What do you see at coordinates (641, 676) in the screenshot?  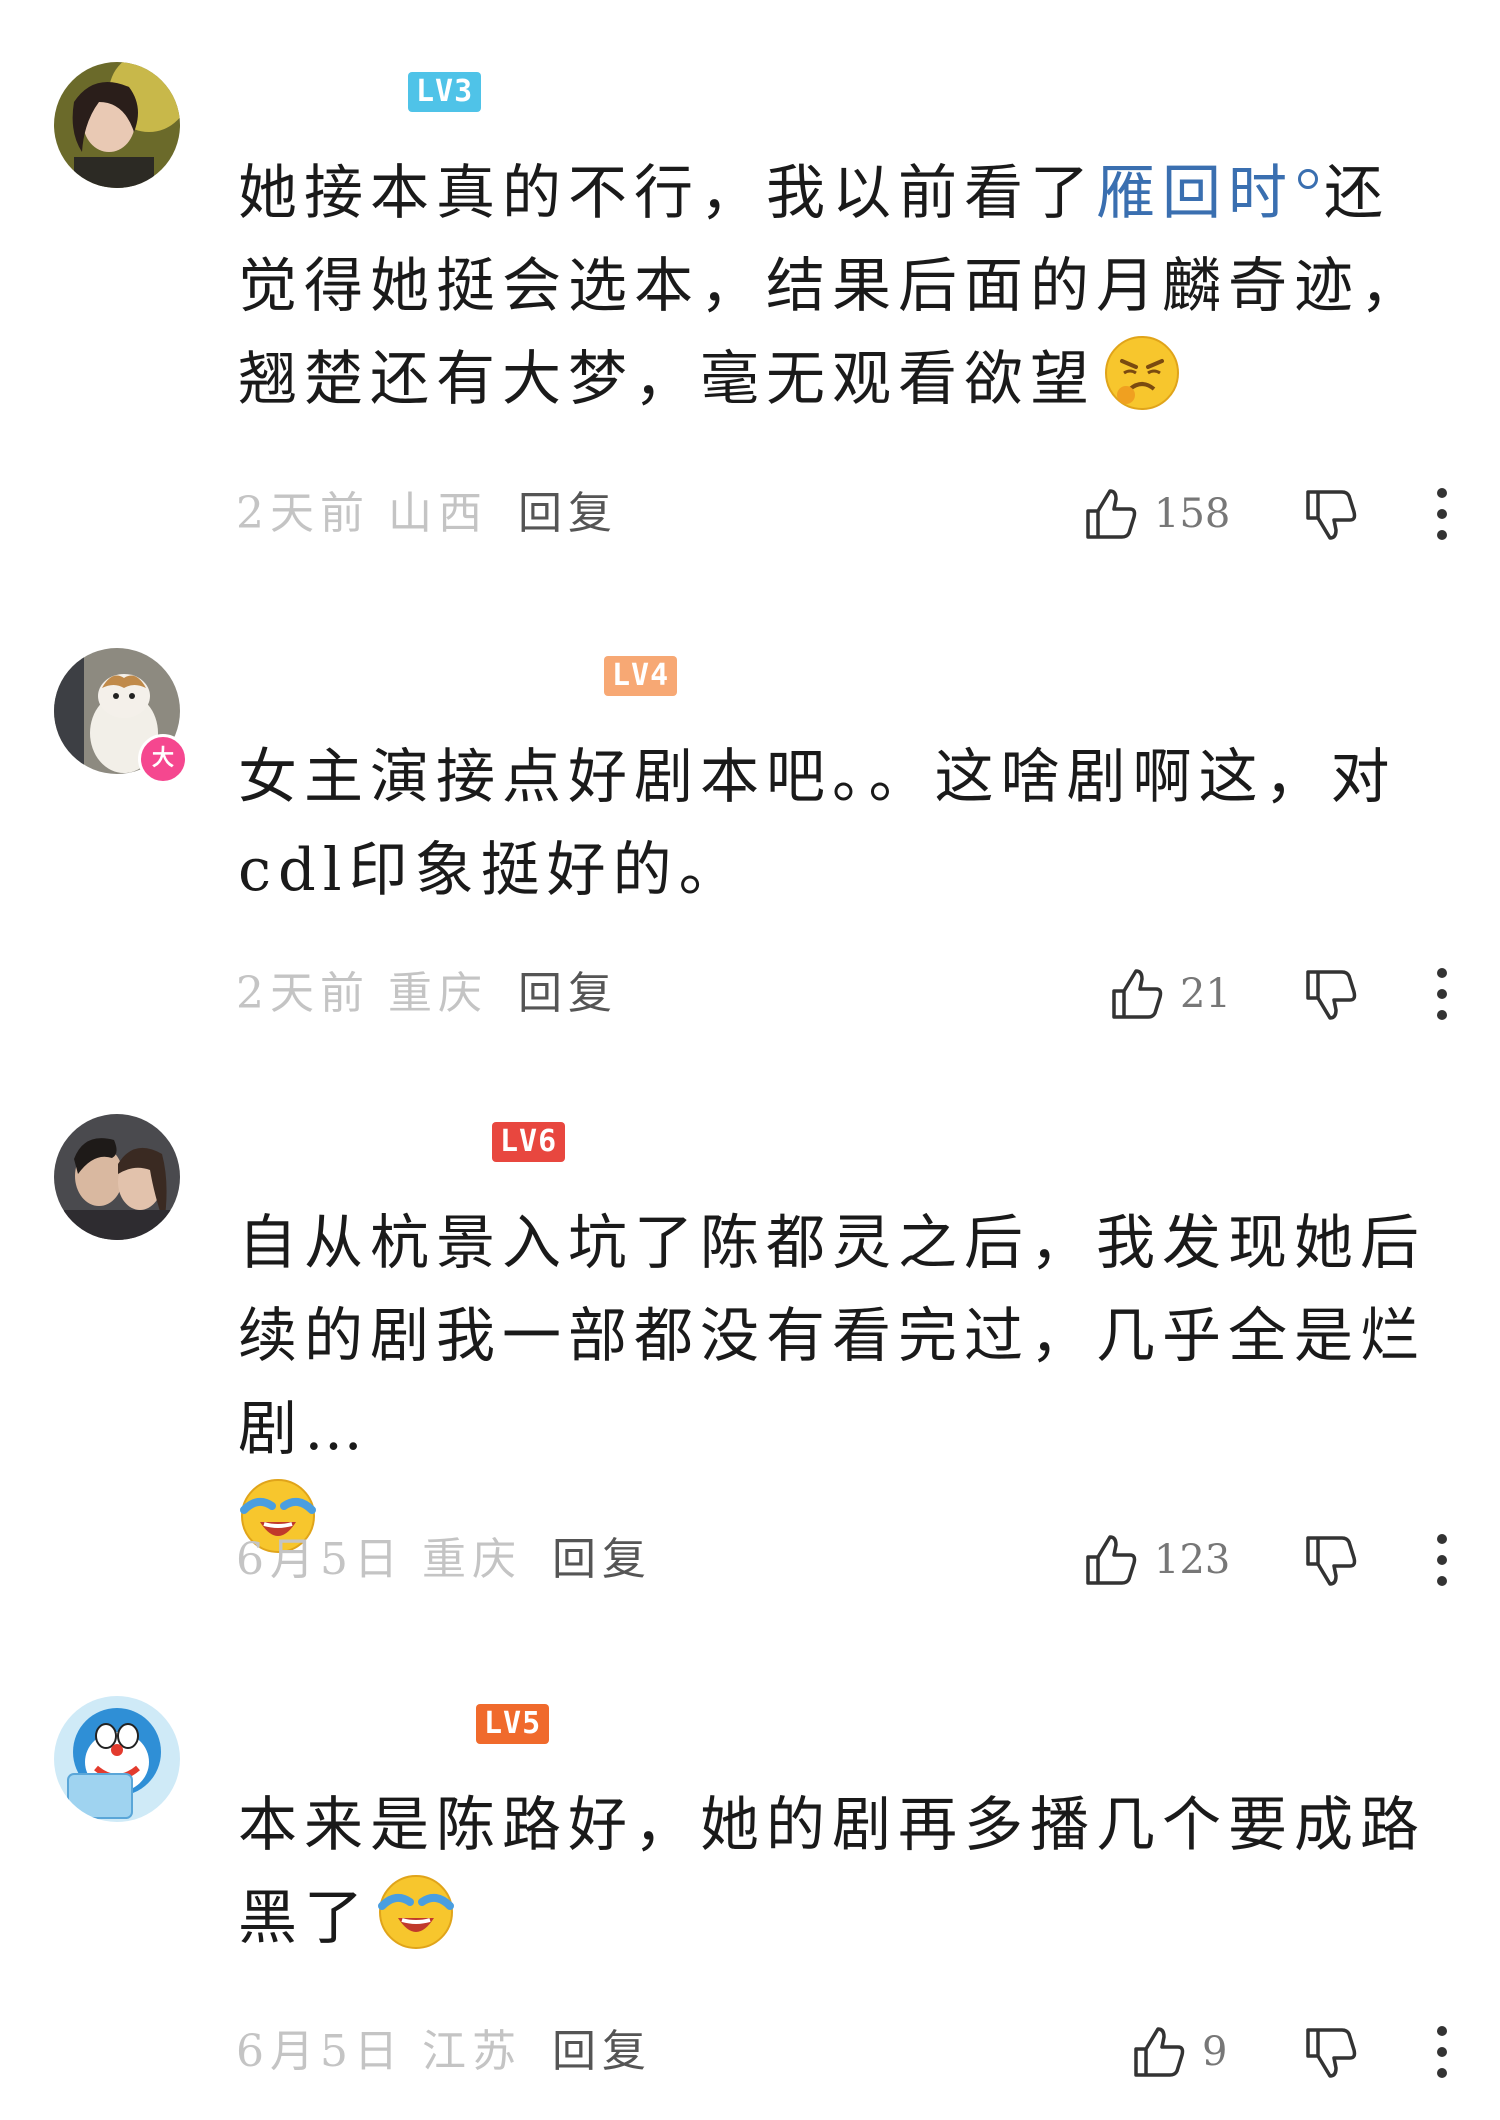 I see `user-level-badge: LV4` at bounding box center [641, 676].